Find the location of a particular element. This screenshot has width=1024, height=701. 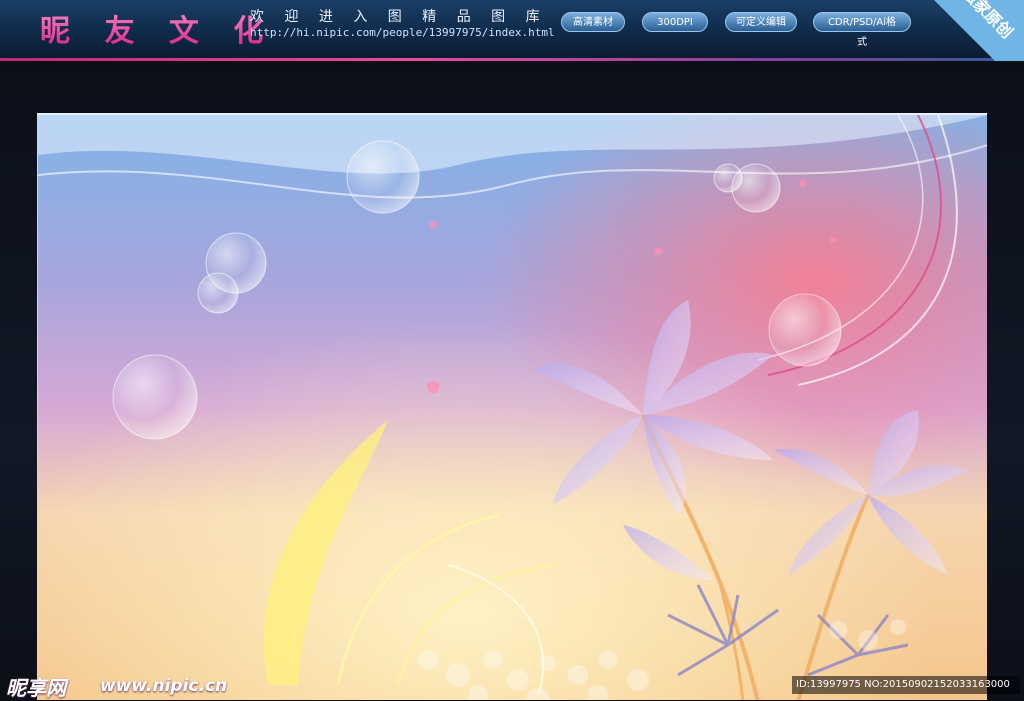

image-id-label: ID:13997975 NO:20150902152033163000 is located at coordinates (906, 685).